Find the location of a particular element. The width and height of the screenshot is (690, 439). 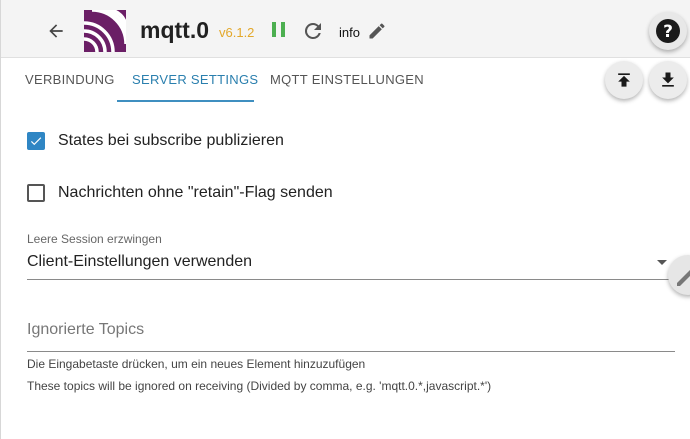

publish-states-label: States bei subscribe publizieren is located at coordinates (171, 140).